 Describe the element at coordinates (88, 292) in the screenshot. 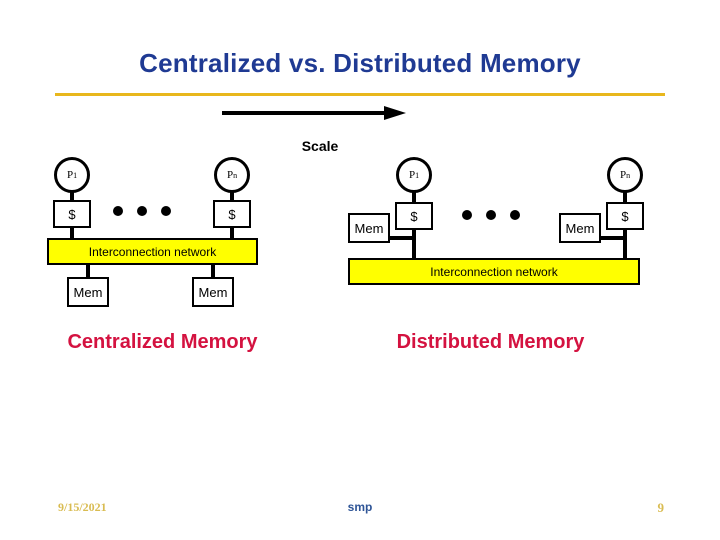

I see `centralized-memory-1: Mem` at that location.